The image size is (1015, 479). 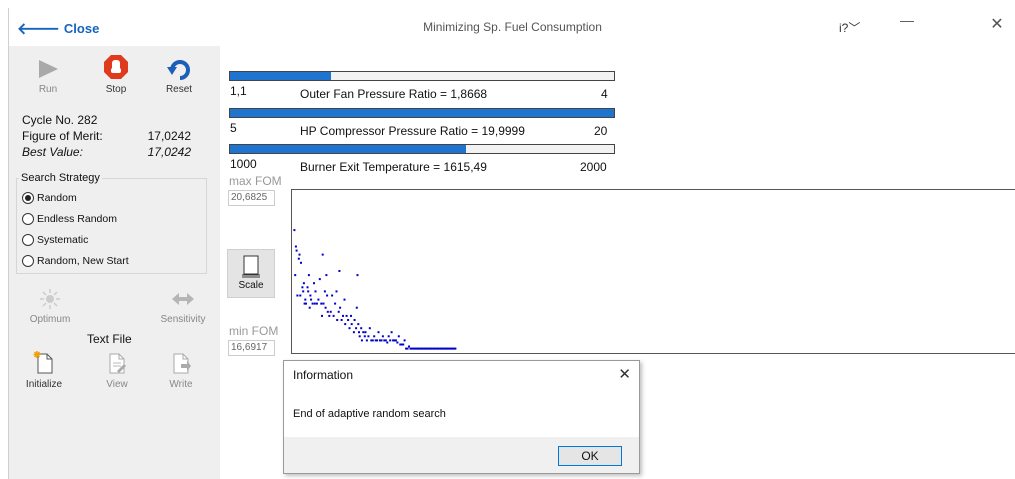 What do you see at coordinates (181, 370) in the screenshot?
I see `write-button: Write` at bounding box center [181, 370].